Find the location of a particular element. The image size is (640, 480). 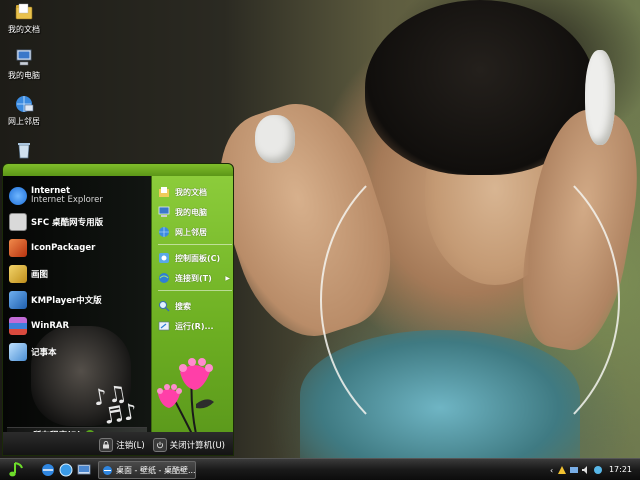

start-item-label: 控制面板(C) is located at coordinates (198, 258).